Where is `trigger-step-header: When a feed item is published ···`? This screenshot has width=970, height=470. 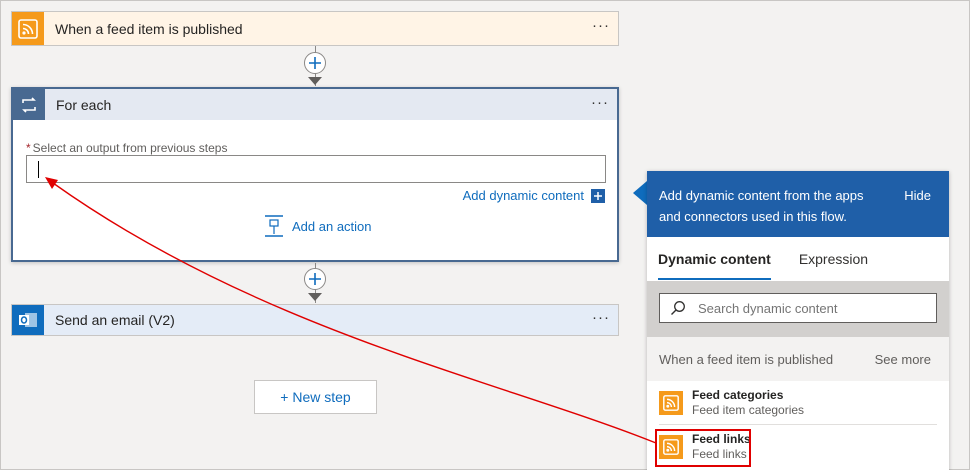 trigger-step-header: When a feed item is published ··· is located at coordinates (315, 28).